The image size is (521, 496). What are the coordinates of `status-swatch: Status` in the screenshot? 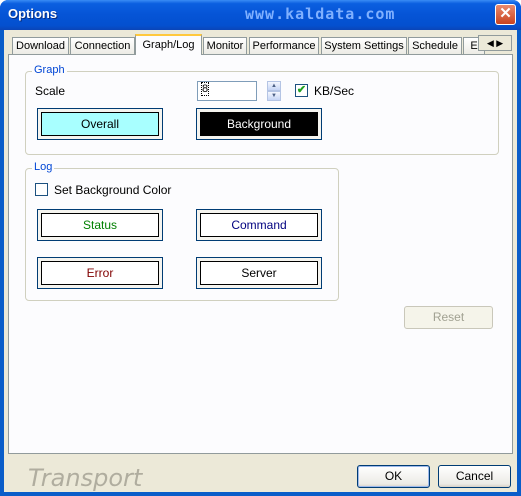 It's located at (100, 225).